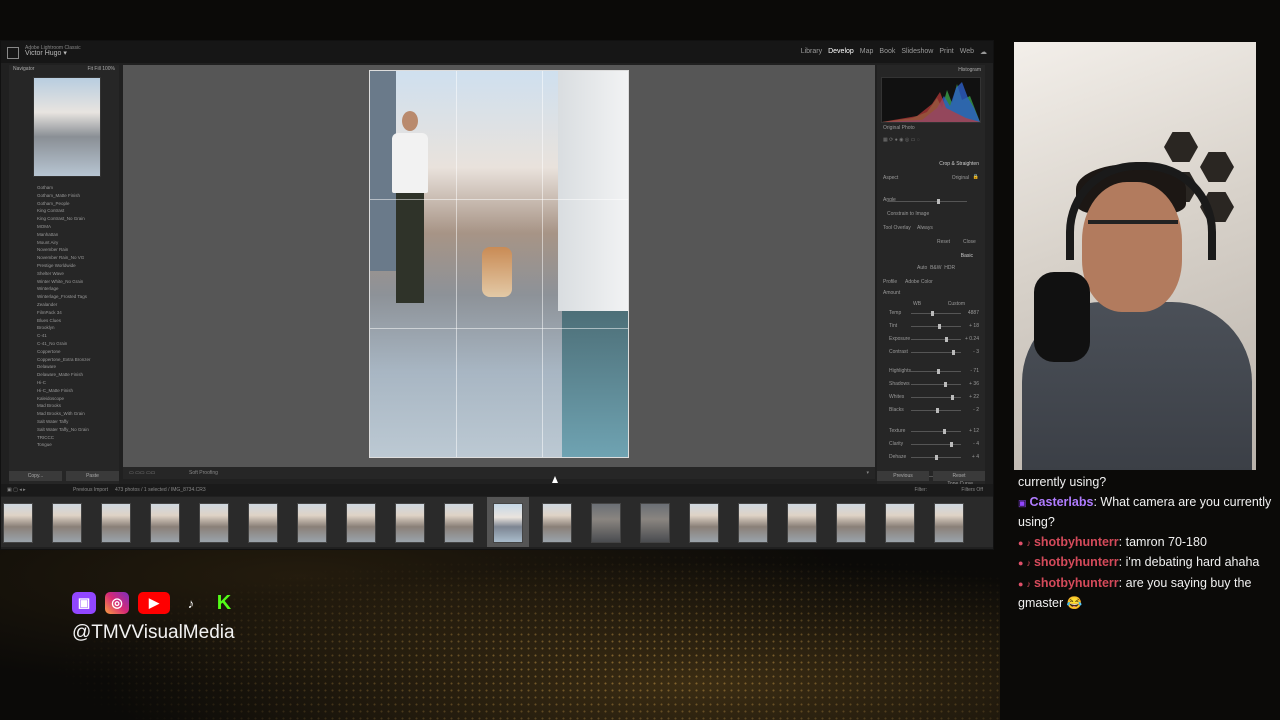 This screenshot has height=720, width=1280. What do you see at coordinates (972, 339) in the screenshot?
I see `slider-value: + 0.24` at bounding box center [972, 339].